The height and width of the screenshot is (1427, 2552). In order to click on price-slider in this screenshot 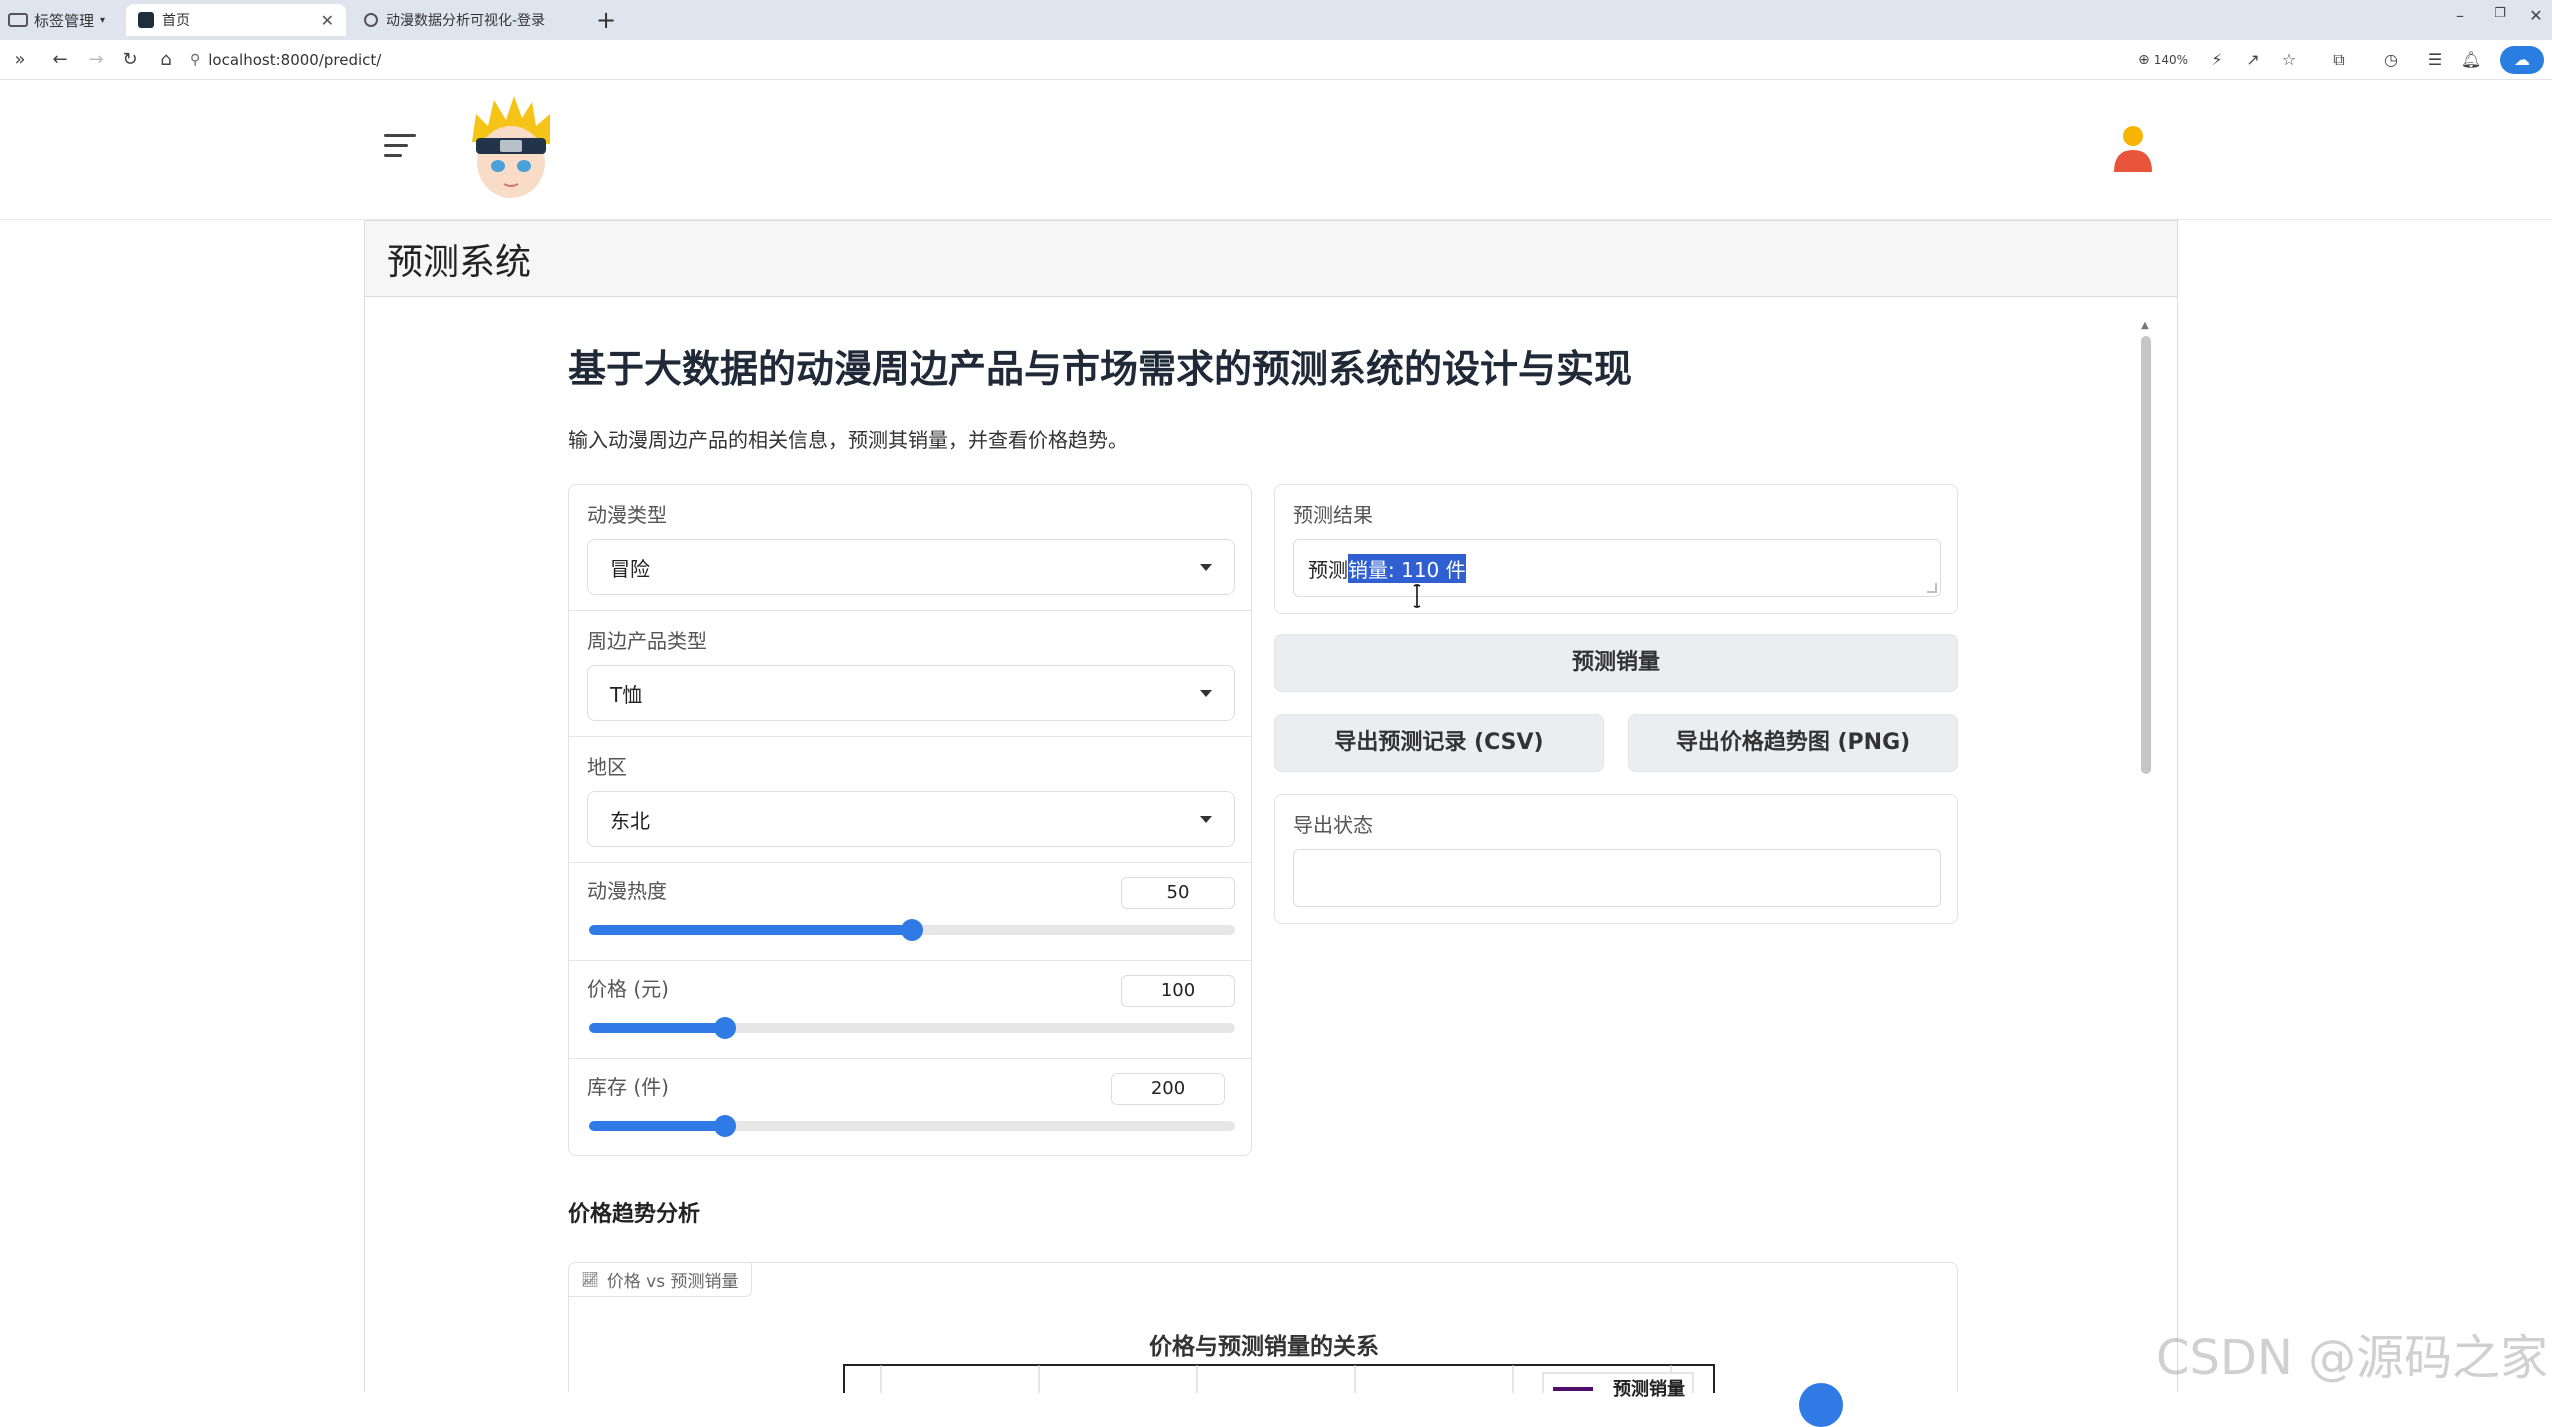, I will do `click(912, 1028)`.